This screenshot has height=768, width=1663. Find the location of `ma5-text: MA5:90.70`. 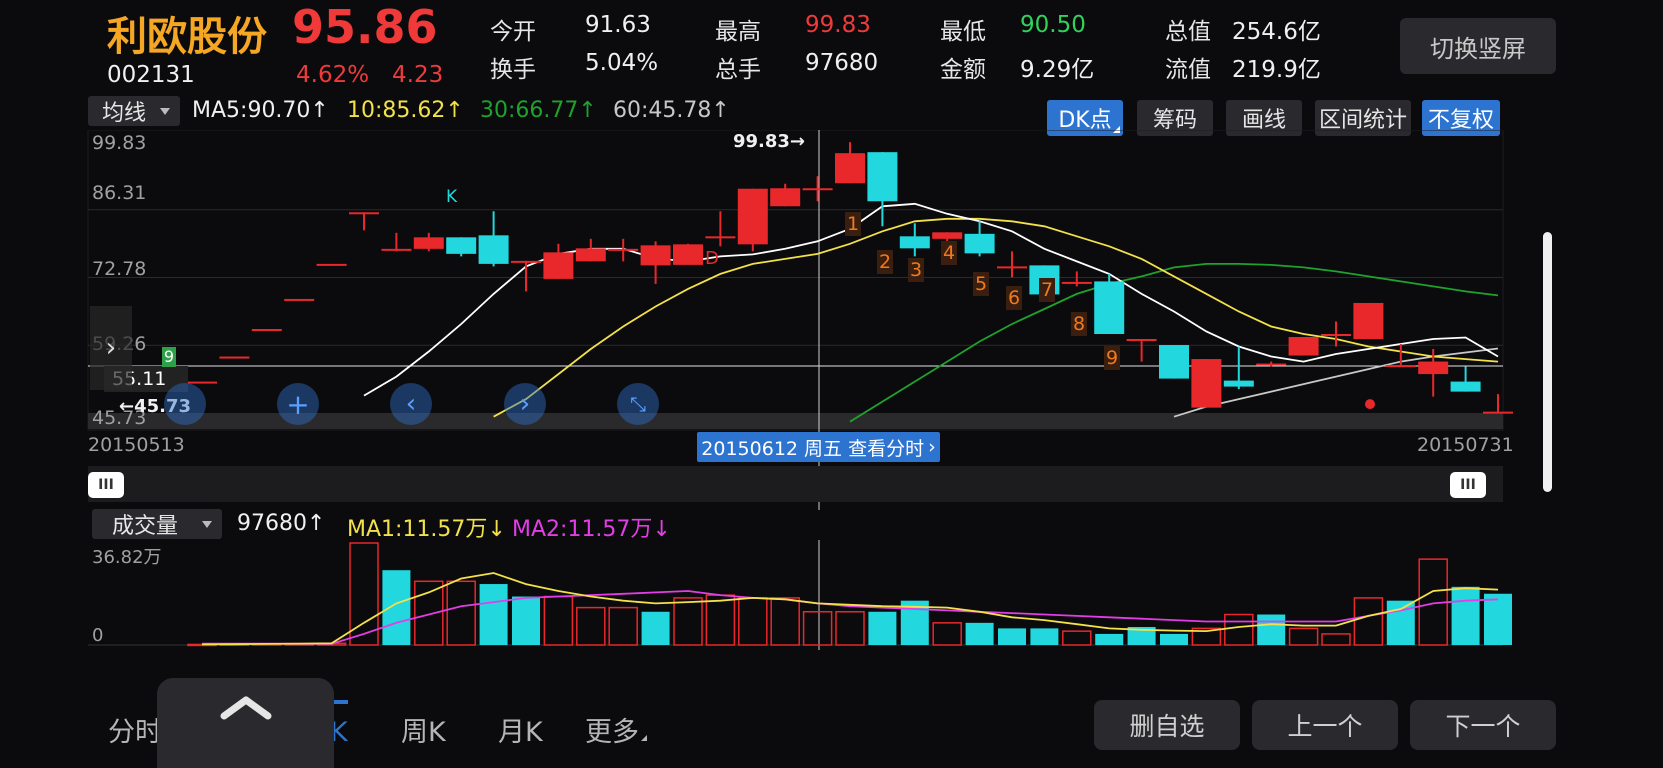

ma5-text: MA5:90.70 is located at coordinates (251, 110).